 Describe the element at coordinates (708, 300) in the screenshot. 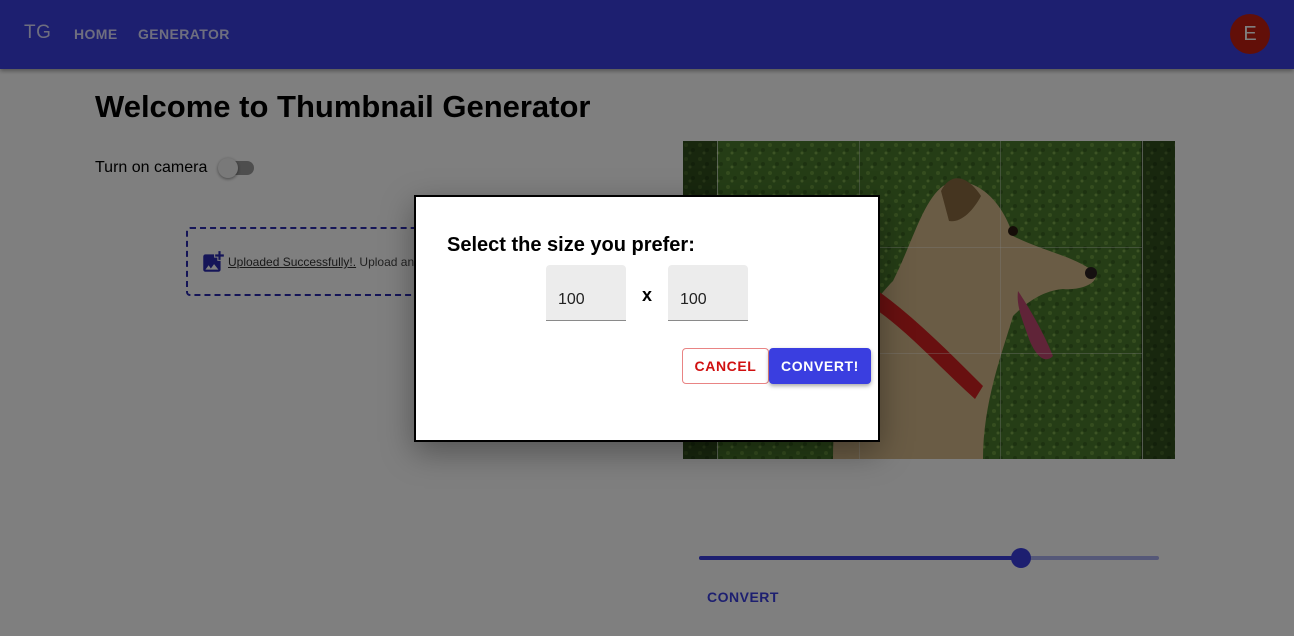

I see `height-input` at that location.